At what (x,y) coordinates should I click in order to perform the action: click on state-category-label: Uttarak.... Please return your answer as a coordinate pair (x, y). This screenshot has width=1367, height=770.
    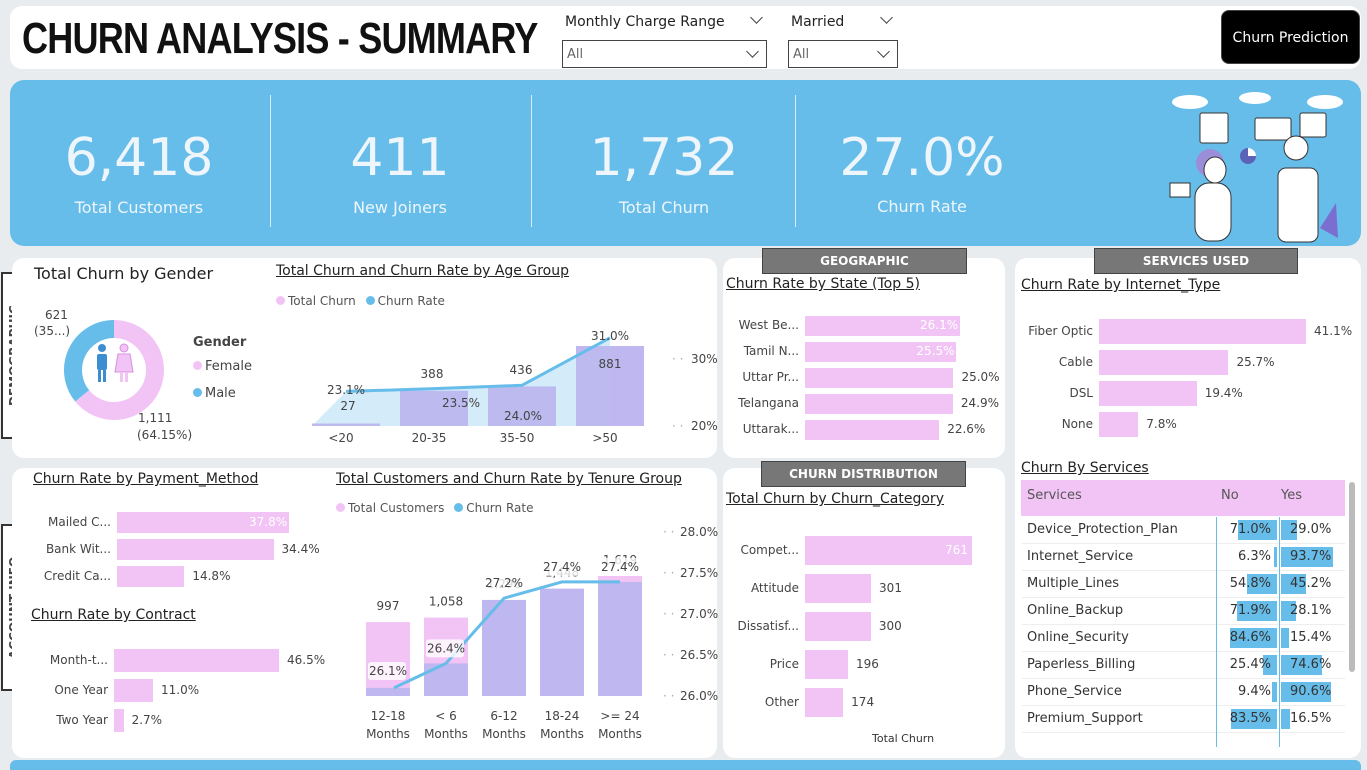
    Looking at the image, I should click on (770, 429).